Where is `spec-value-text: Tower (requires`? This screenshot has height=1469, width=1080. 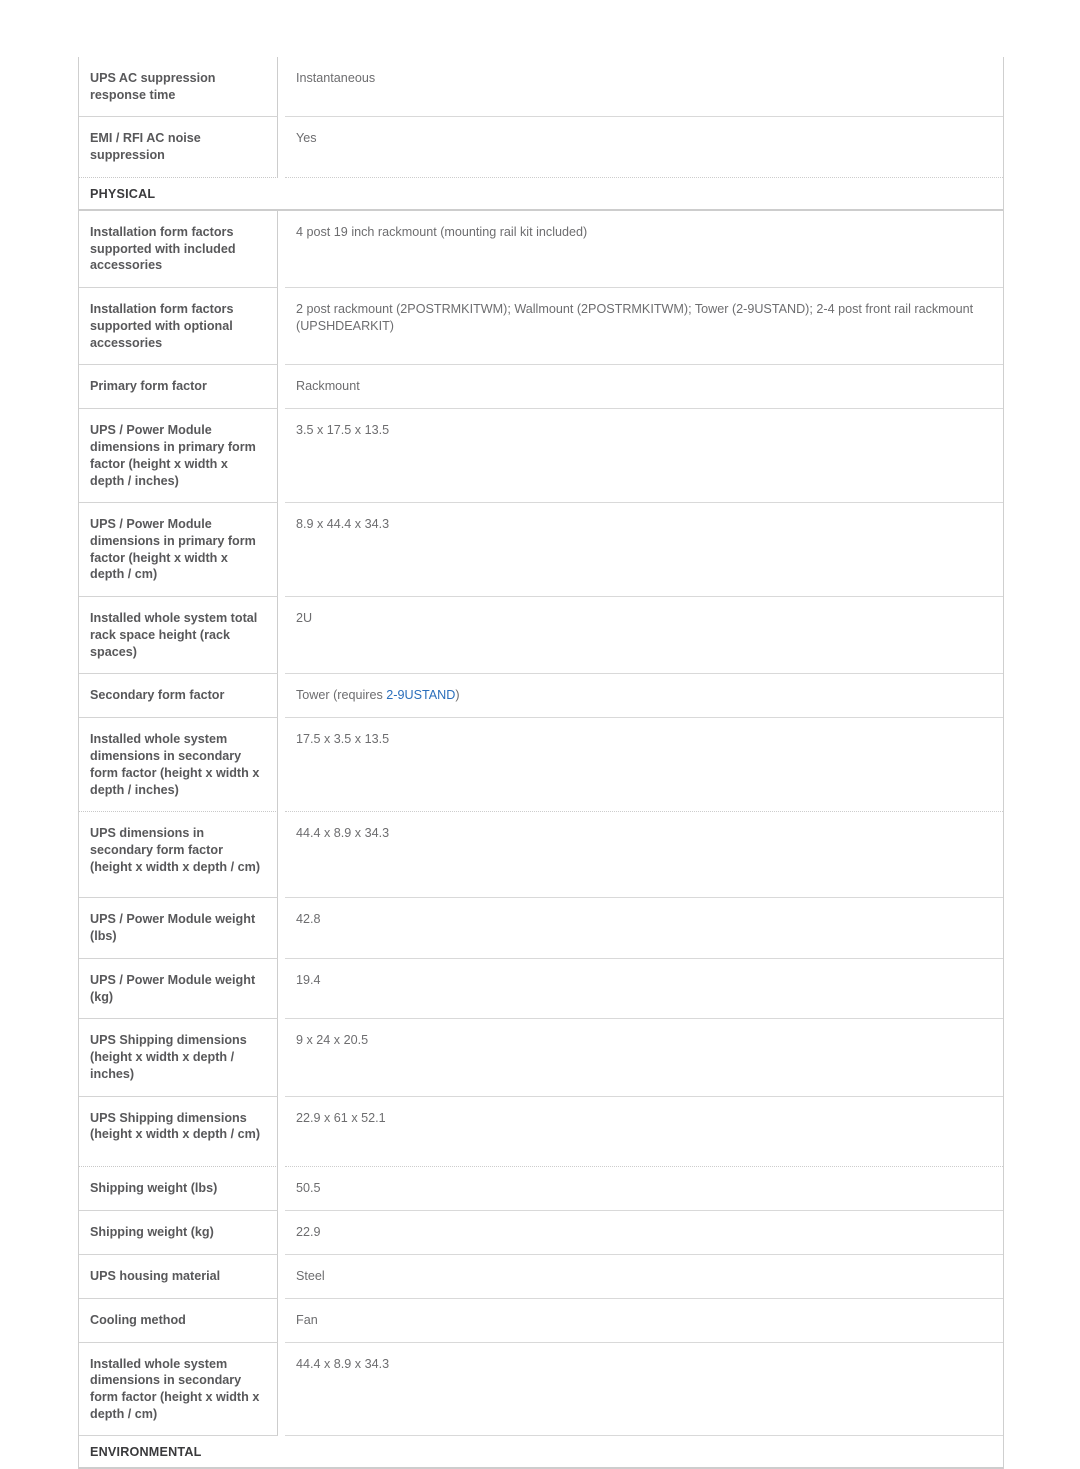 spec-value-text: Tower (requires is located at coordinates (341, 695).